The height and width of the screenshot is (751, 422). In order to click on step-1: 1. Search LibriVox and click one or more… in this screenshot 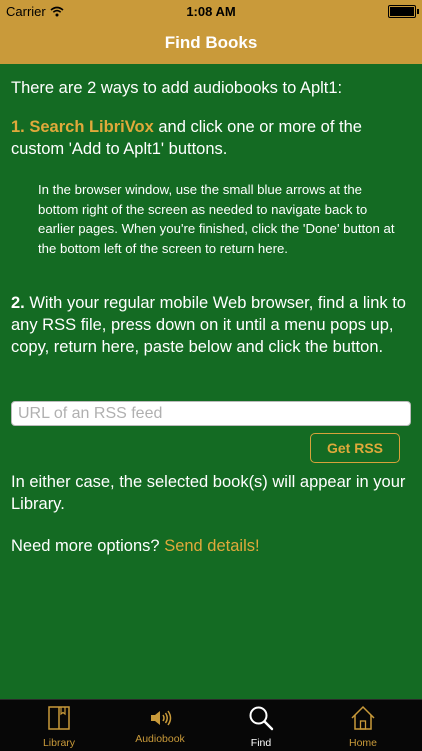, I will do `click(211, 138)`.